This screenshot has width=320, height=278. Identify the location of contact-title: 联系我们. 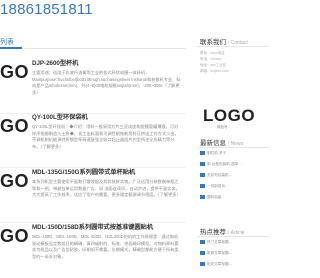
(213, 42).